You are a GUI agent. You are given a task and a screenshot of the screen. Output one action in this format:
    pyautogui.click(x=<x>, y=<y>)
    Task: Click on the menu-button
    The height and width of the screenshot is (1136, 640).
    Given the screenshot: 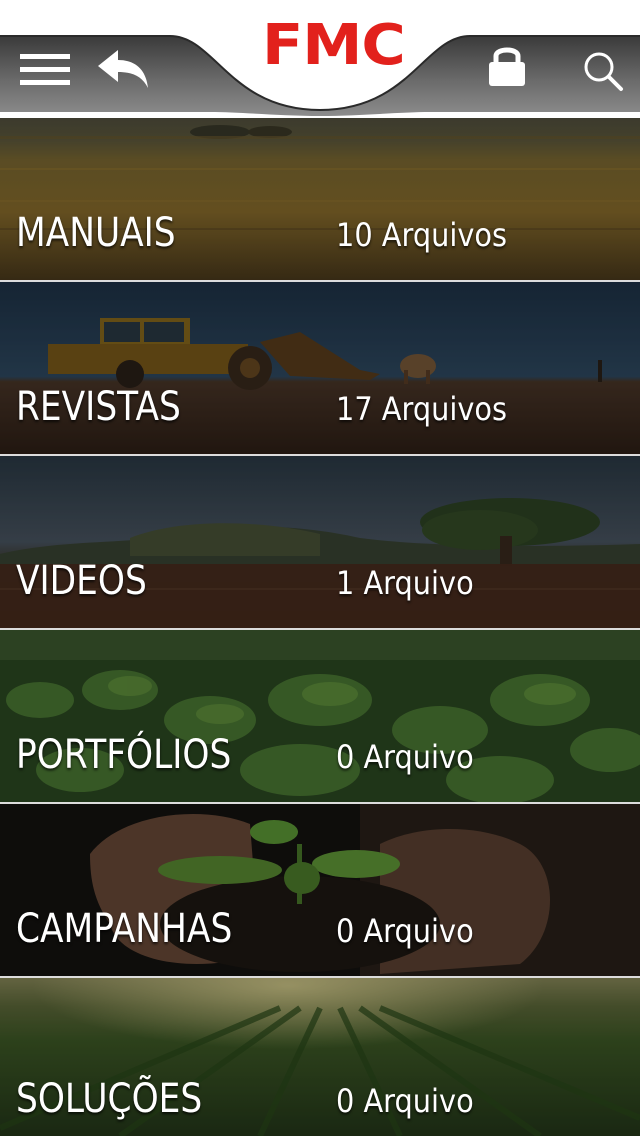 What is the action you would take?
    pyautogui.click(x=46, y=70)
    